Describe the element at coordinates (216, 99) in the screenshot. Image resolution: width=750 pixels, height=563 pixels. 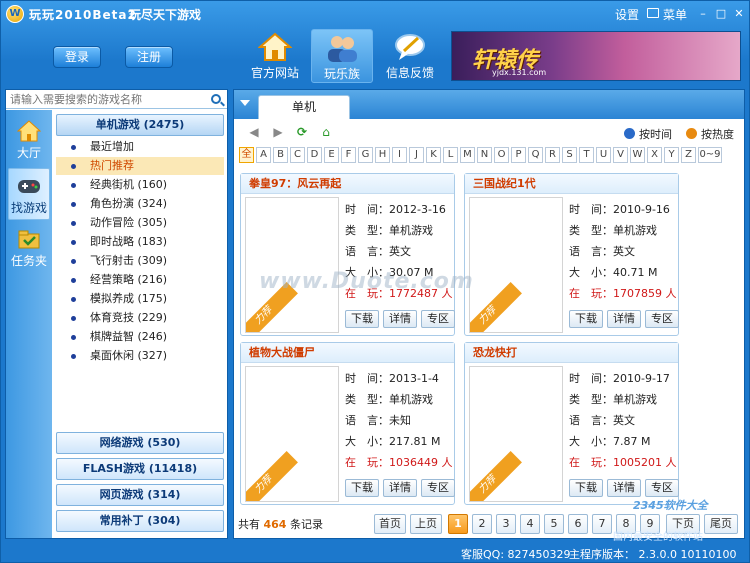
I see `search-icon` at that location.